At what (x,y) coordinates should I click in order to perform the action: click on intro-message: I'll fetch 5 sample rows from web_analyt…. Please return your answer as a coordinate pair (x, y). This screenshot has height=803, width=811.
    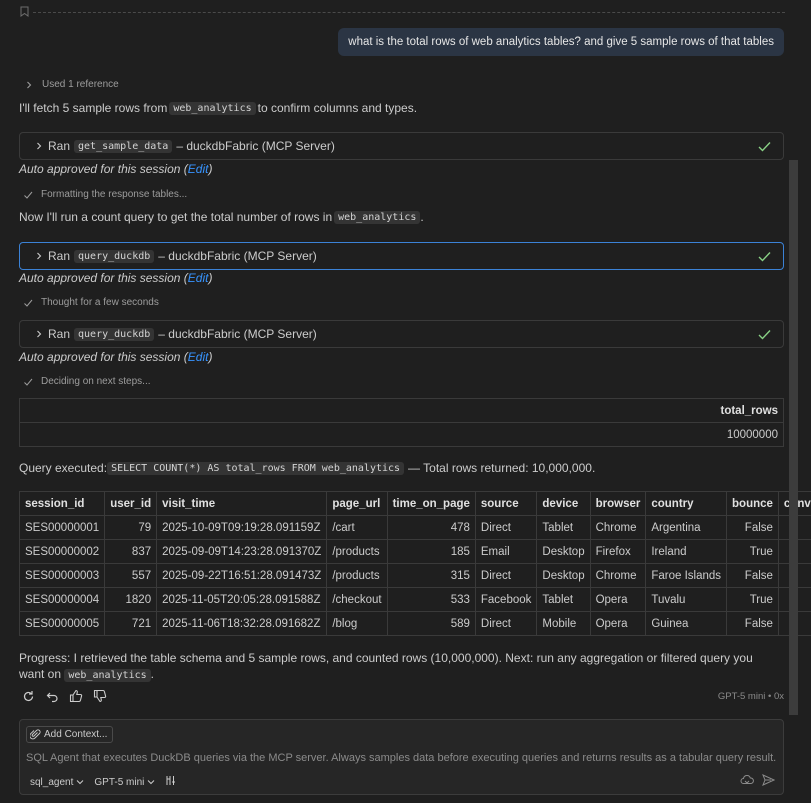
    Looking at the image, I should click on (218, 108).